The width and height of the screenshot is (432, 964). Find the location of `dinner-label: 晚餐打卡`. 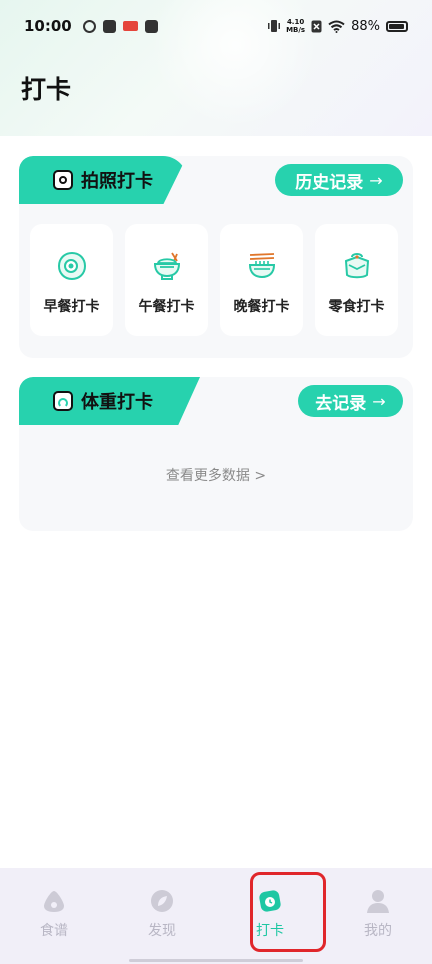

dinner-label: 晚餐打卡 is located at coordinates (261, 307).